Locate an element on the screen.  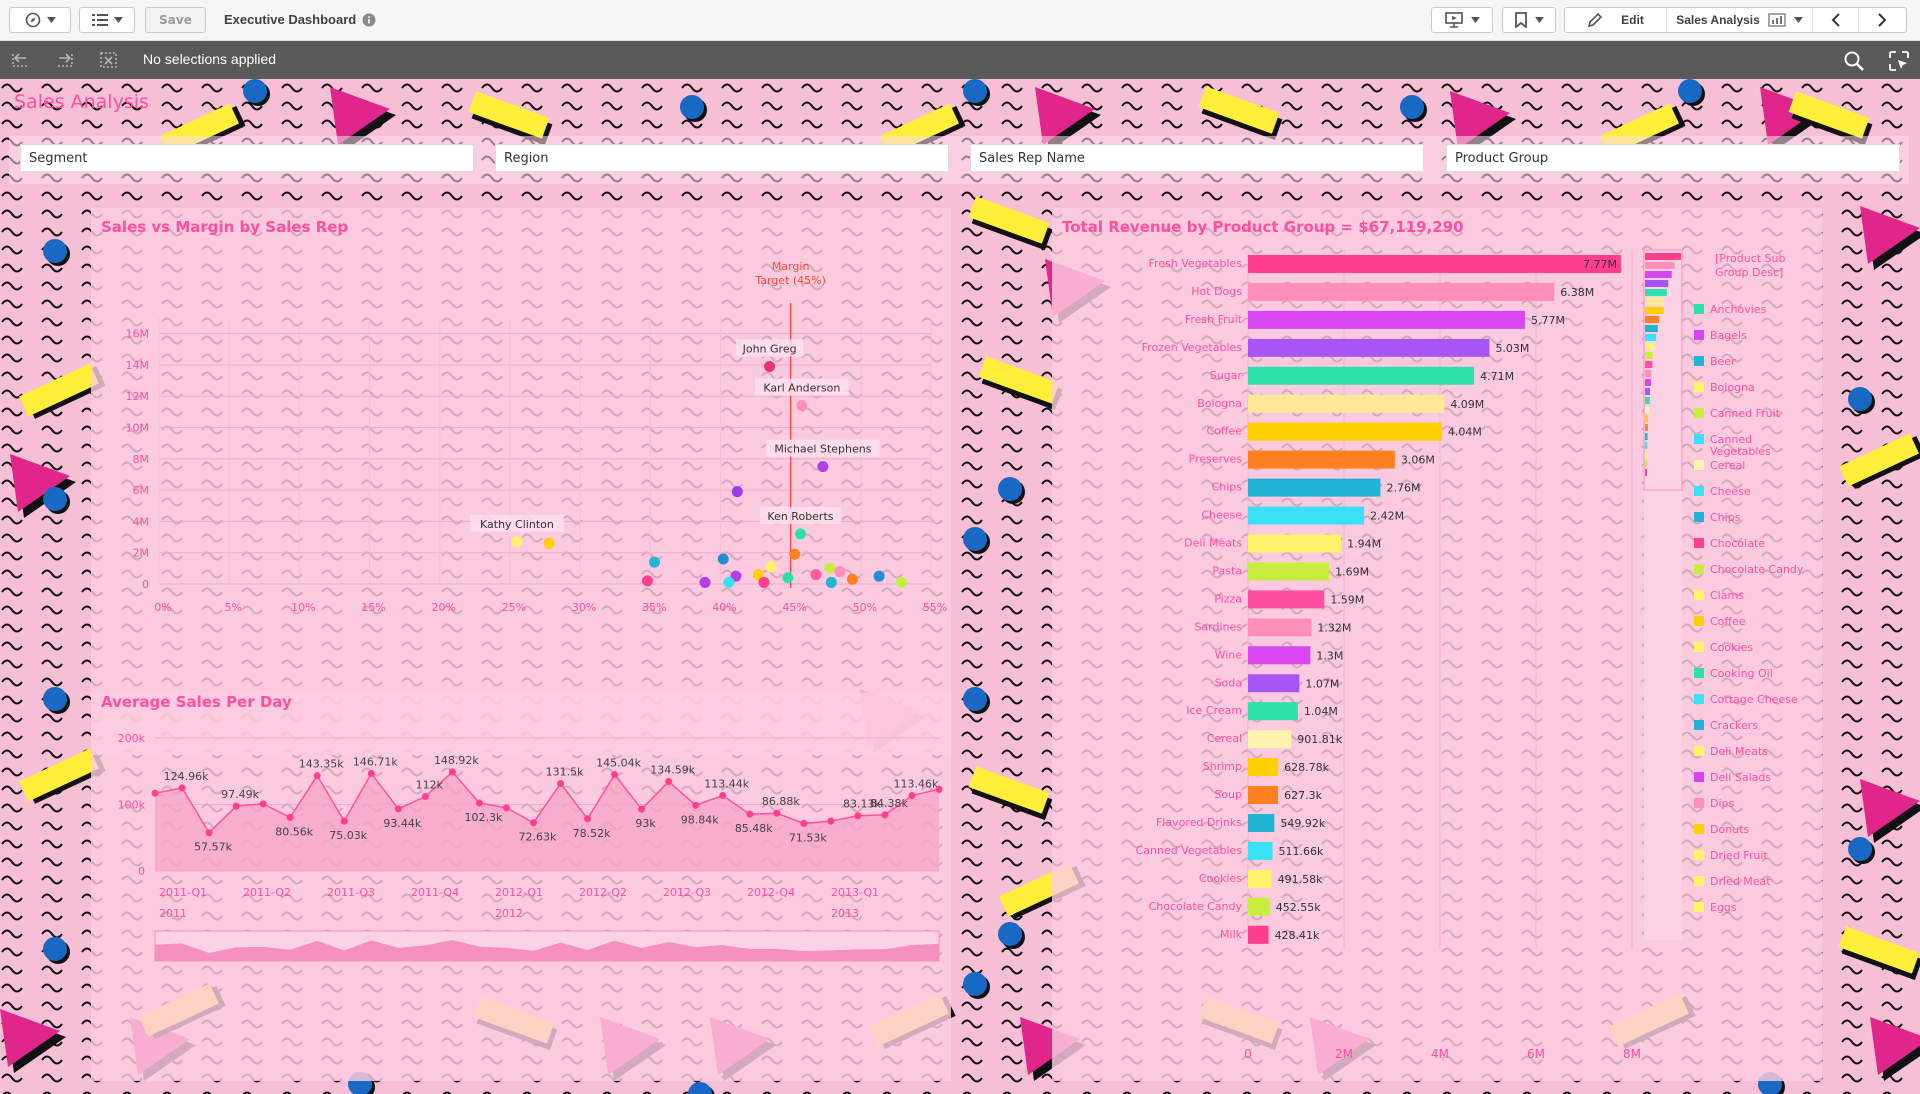
chevron-right-icon is located at coordinates (1881, 20).